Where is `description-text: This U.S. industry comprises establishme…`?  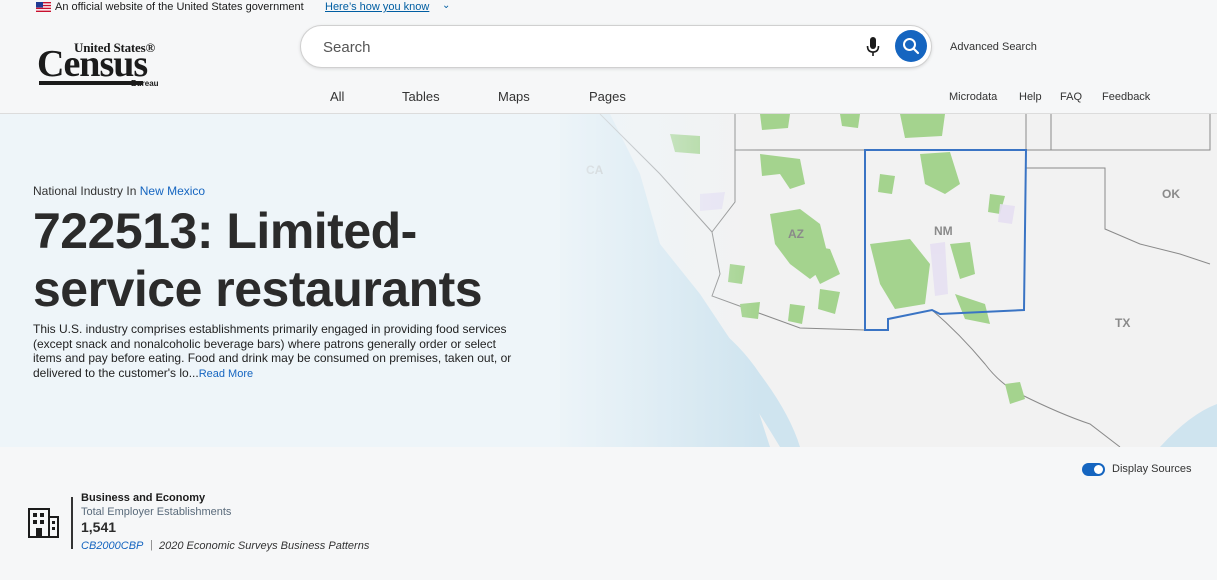 description-text: This U.S. industry comprises establishme… is located at coordinates (272, 351).